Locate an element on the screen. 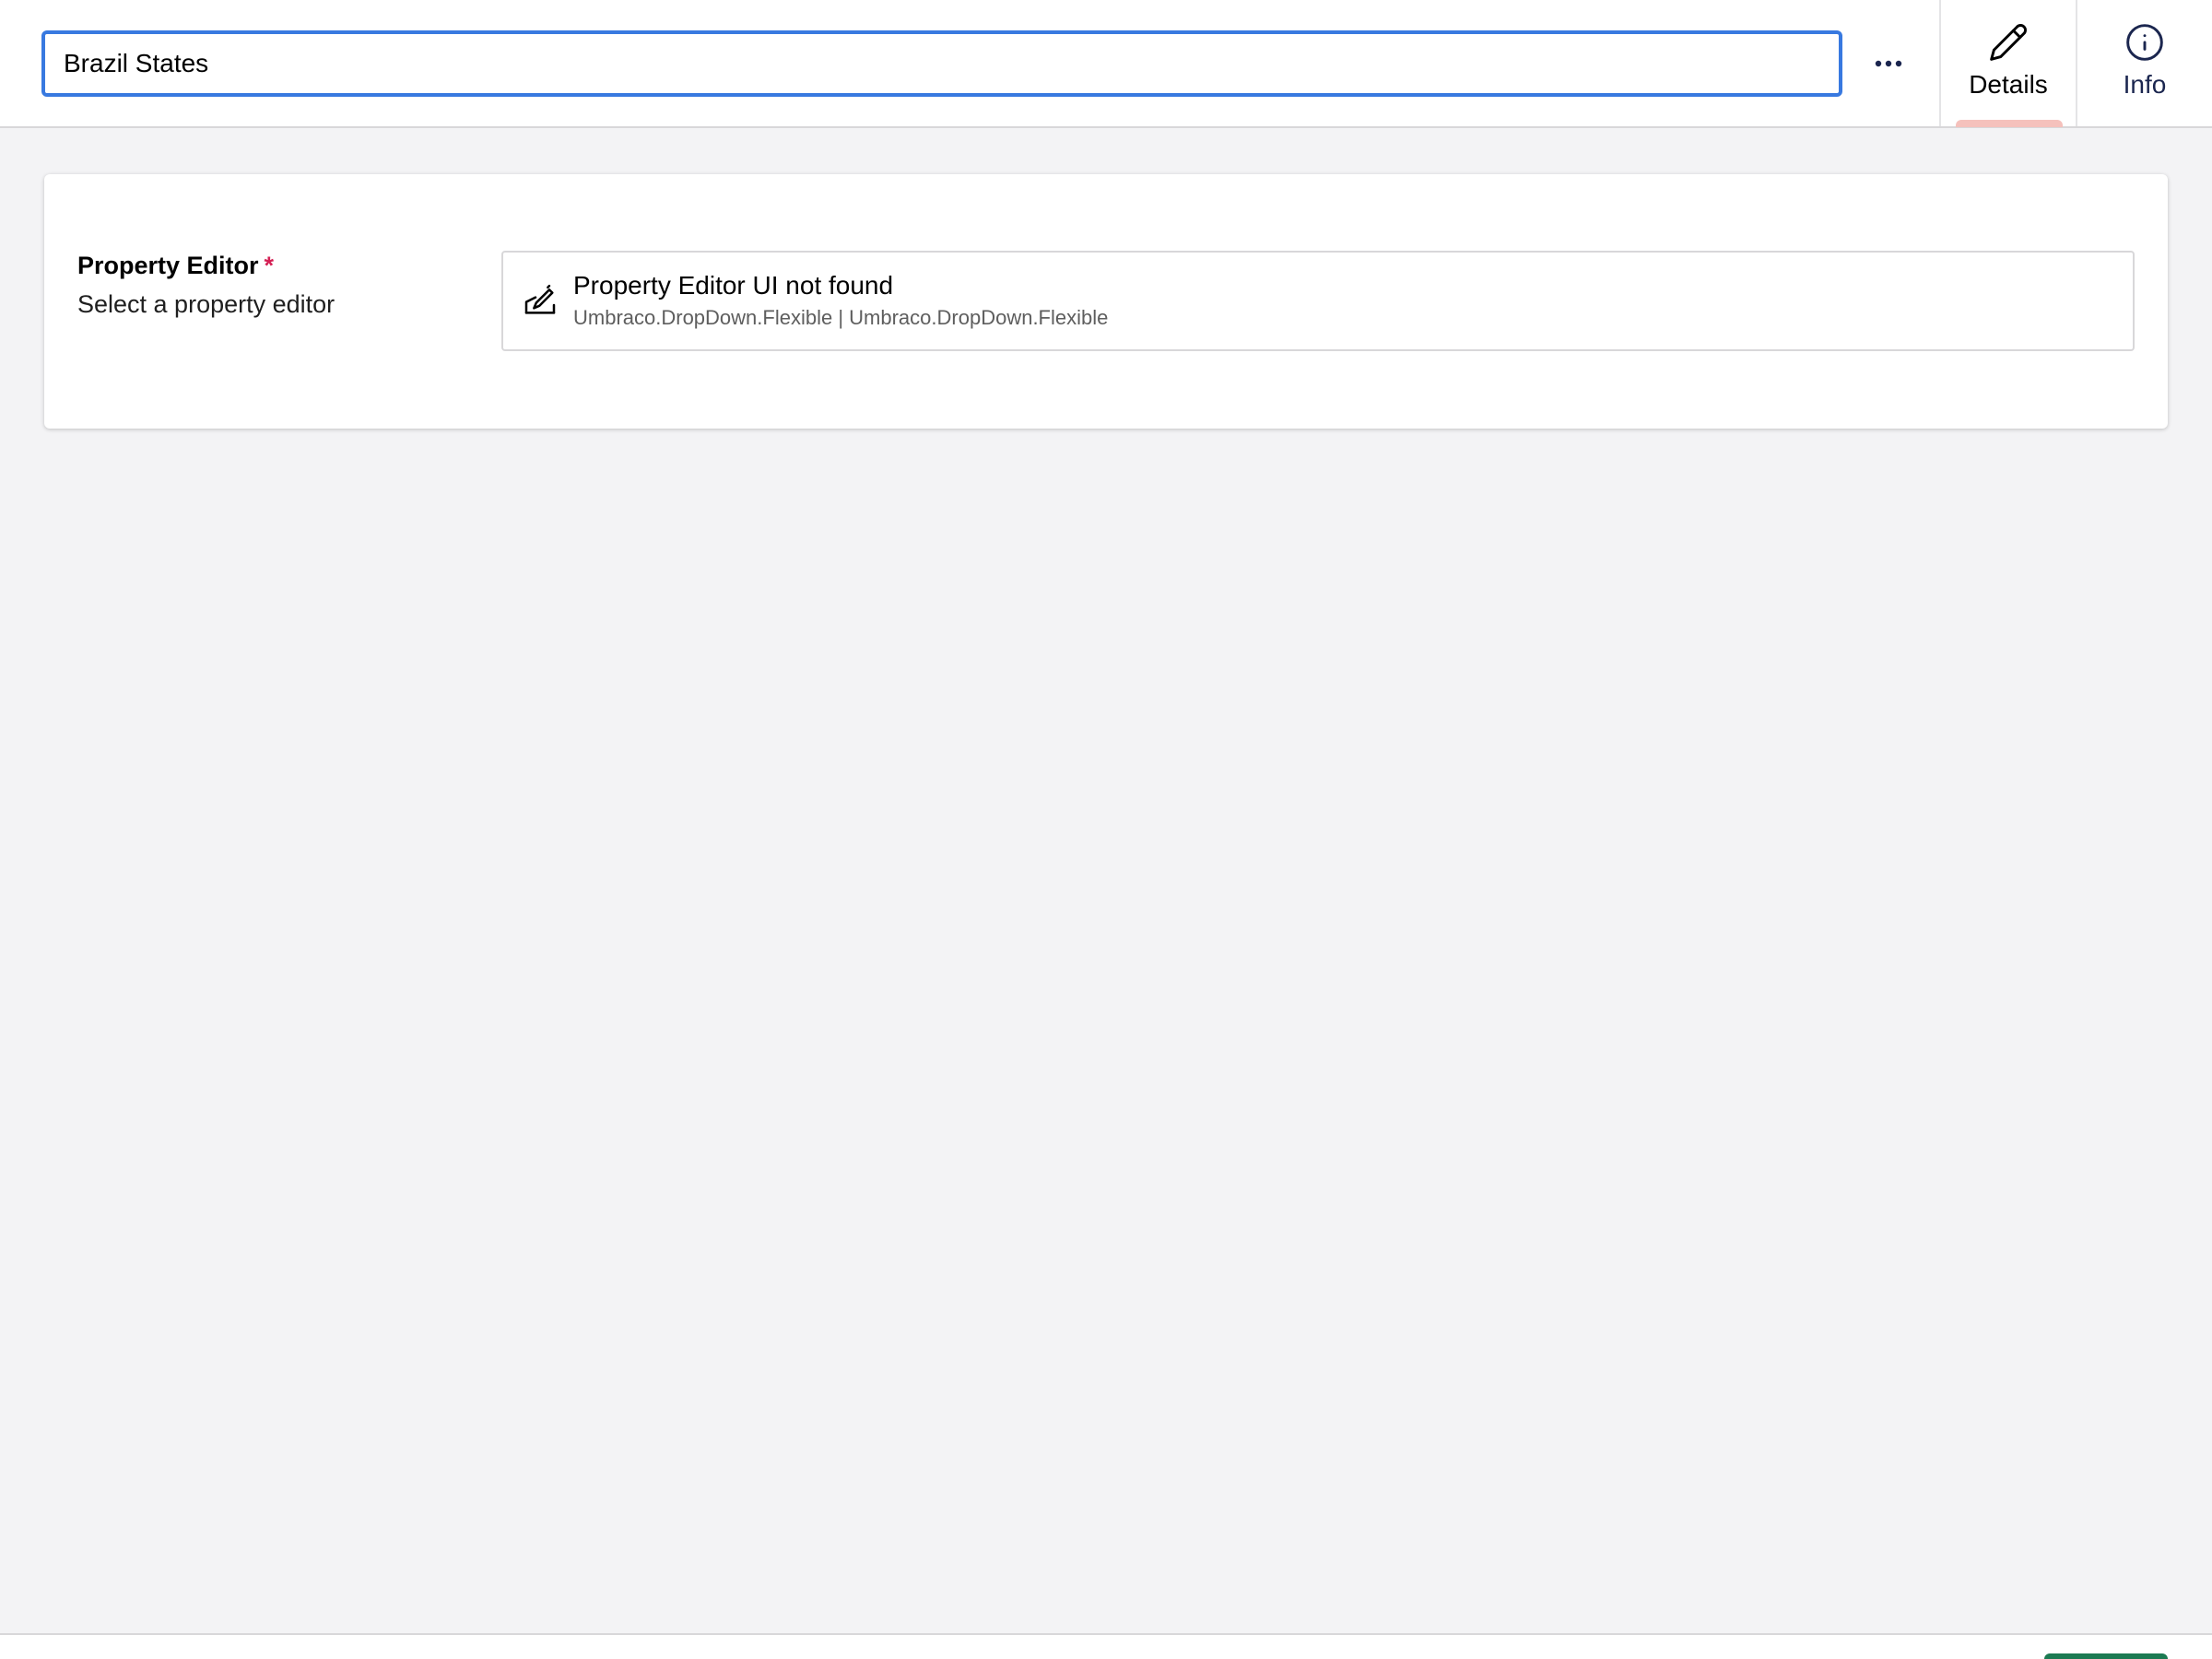 The image size is (2212, 1659). edit-document-icon is located at coordinates (540, 300).